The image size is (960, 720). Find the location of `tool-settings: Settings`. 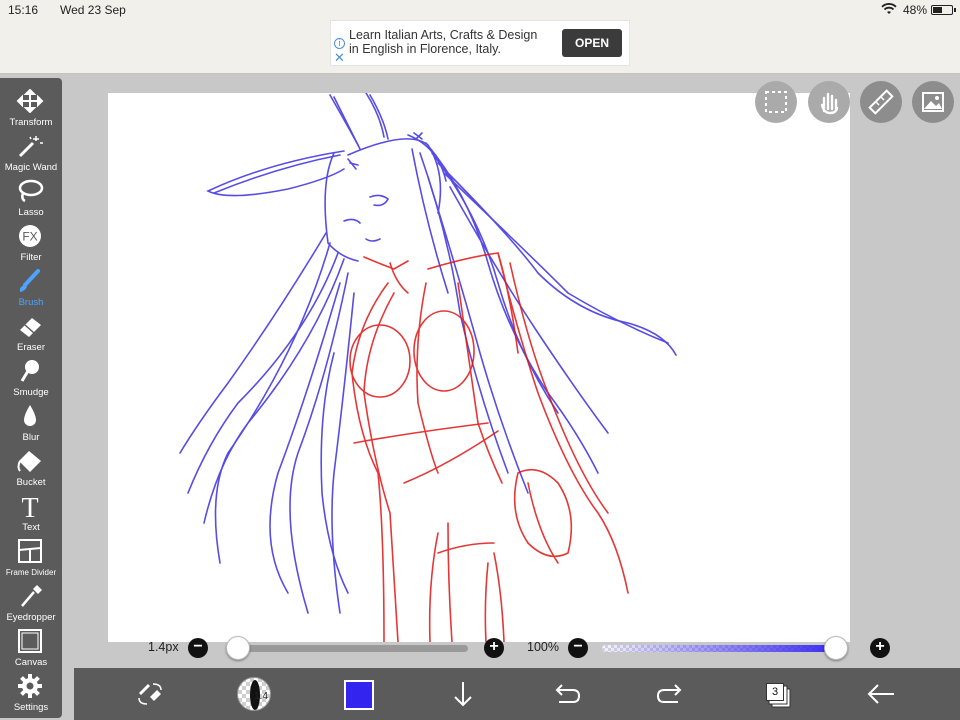

tool-settings: Settings is located at coordinates (31, 690).